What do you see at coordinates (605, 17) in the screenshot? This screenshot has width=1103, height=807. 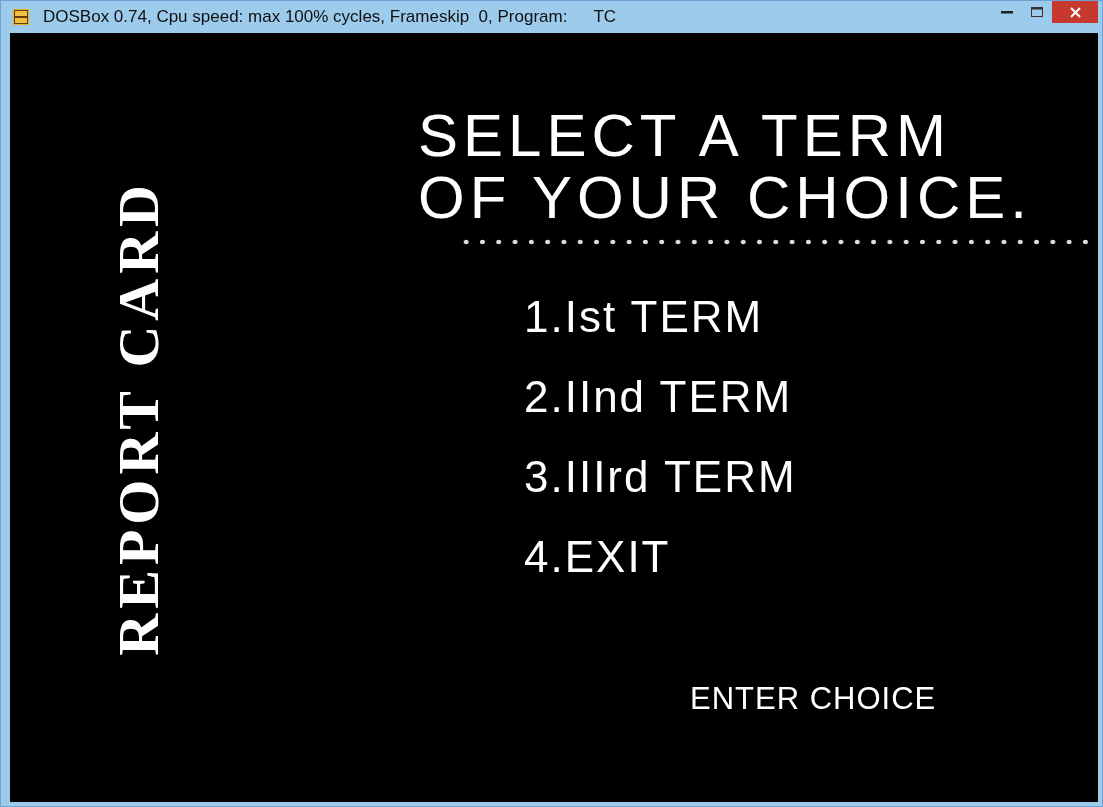 I see `program-name: TC` at bounding box center [605, 17].